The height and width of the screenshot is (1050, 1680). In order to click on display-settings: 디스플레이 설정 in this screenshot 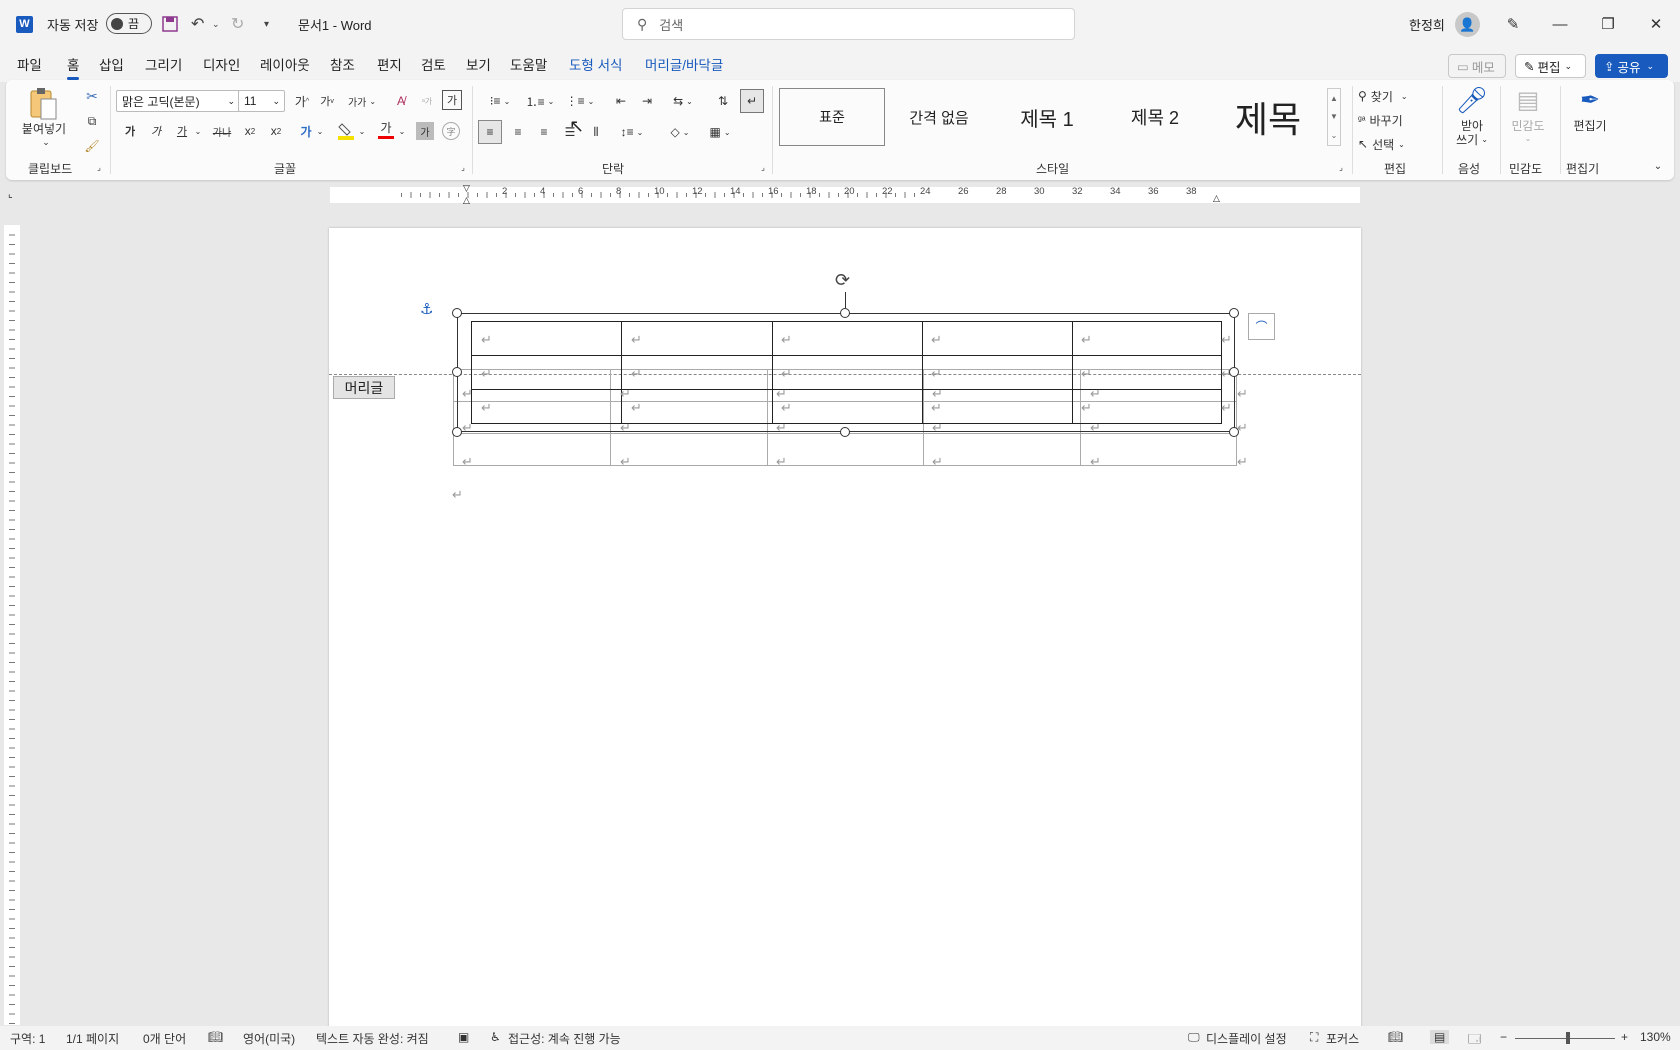, I will do `click(1246, 1038)`.